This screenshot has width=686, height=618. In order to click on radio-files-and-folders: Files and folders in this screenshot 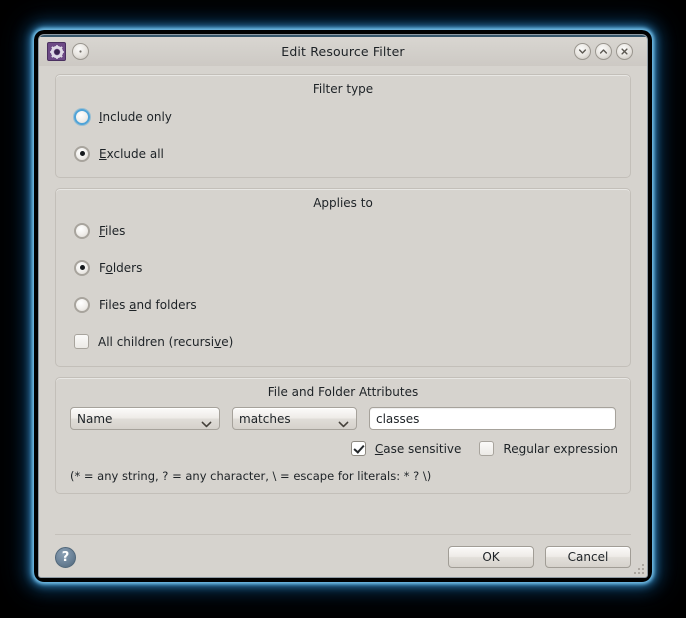, I will do `click(343, 304)`.